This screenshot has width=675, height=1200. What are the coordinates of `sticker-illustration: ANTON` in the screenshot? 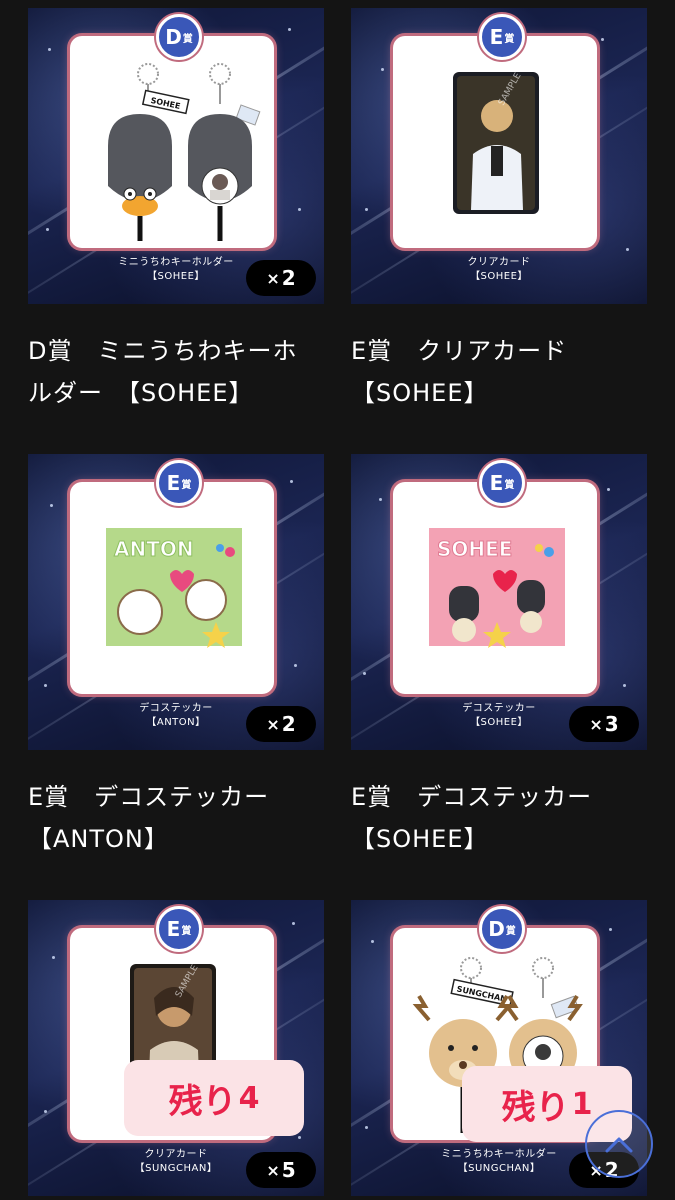 It's located at (174, 588).